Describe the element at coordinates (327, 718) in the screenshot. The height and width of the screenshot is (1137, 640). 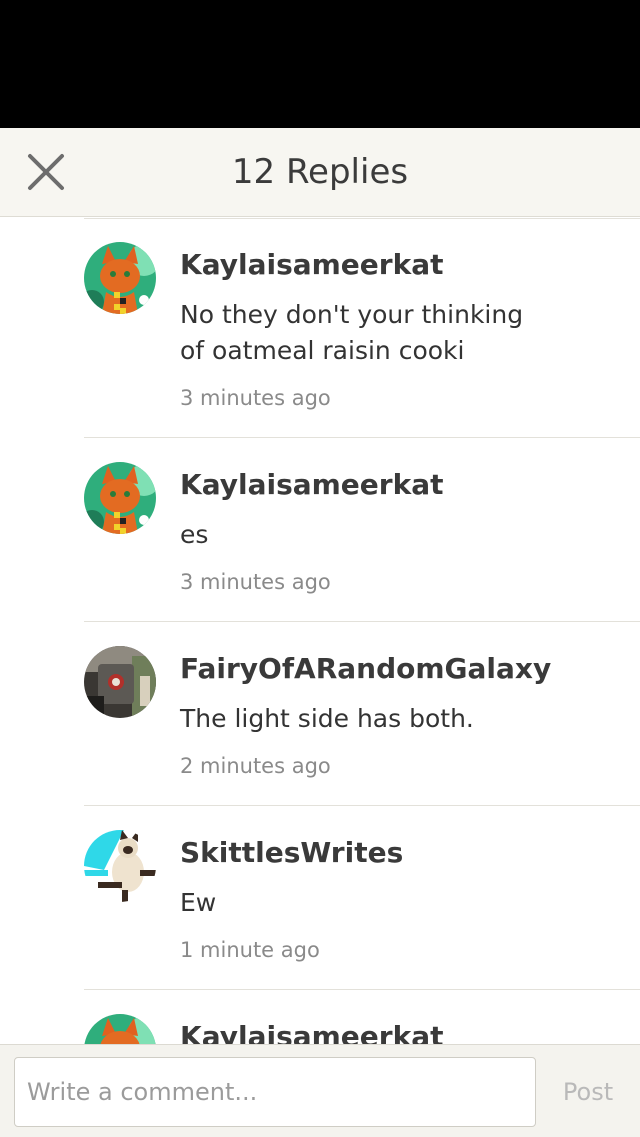
I see `reply-body: The light side has both.` at that location.